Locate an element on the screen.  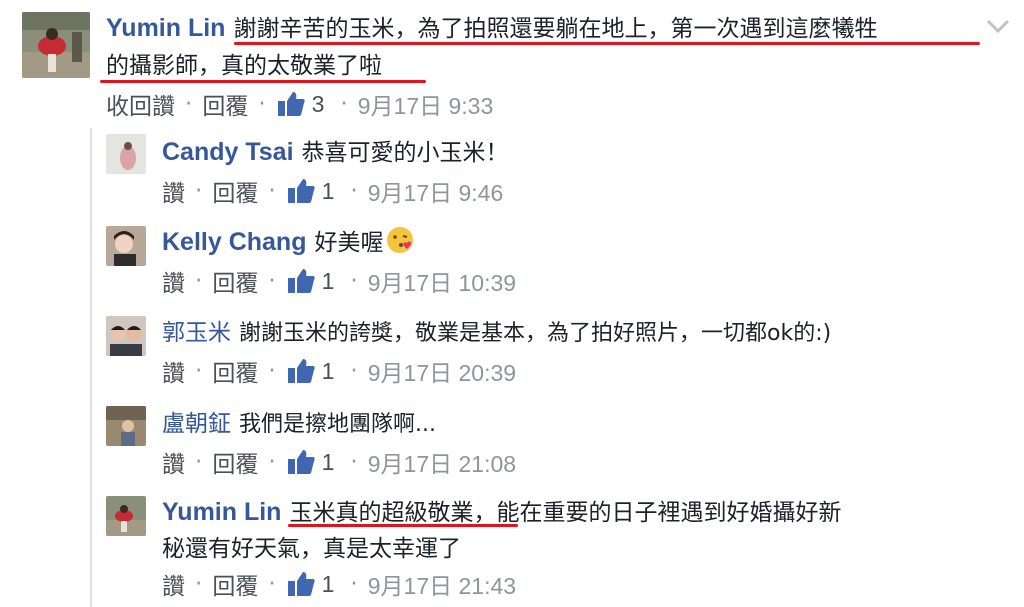
reply-text: Kelly Chang 好美喔 is located at coordinates (288, 242).